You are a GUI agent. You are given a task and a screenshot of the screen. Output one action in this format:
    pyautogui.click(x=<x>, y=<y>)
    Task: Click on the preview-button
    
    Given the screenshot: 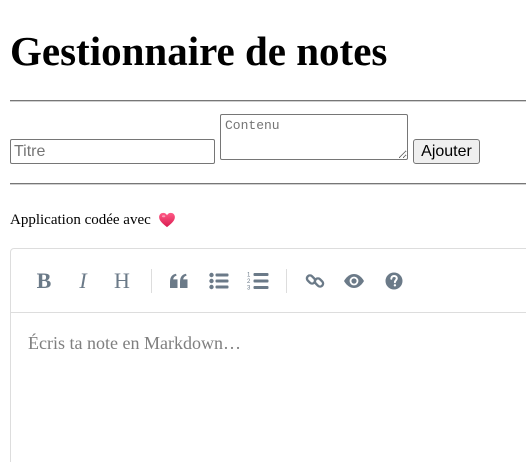 What is the action you would take?
    pyautogui.click(x=354, y=281)
    